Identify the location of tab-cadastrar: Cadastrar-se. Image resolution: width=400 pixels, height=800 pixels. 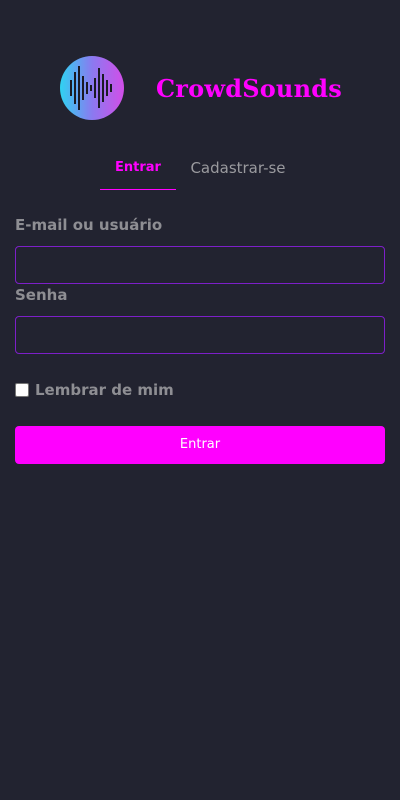
(238, 170).